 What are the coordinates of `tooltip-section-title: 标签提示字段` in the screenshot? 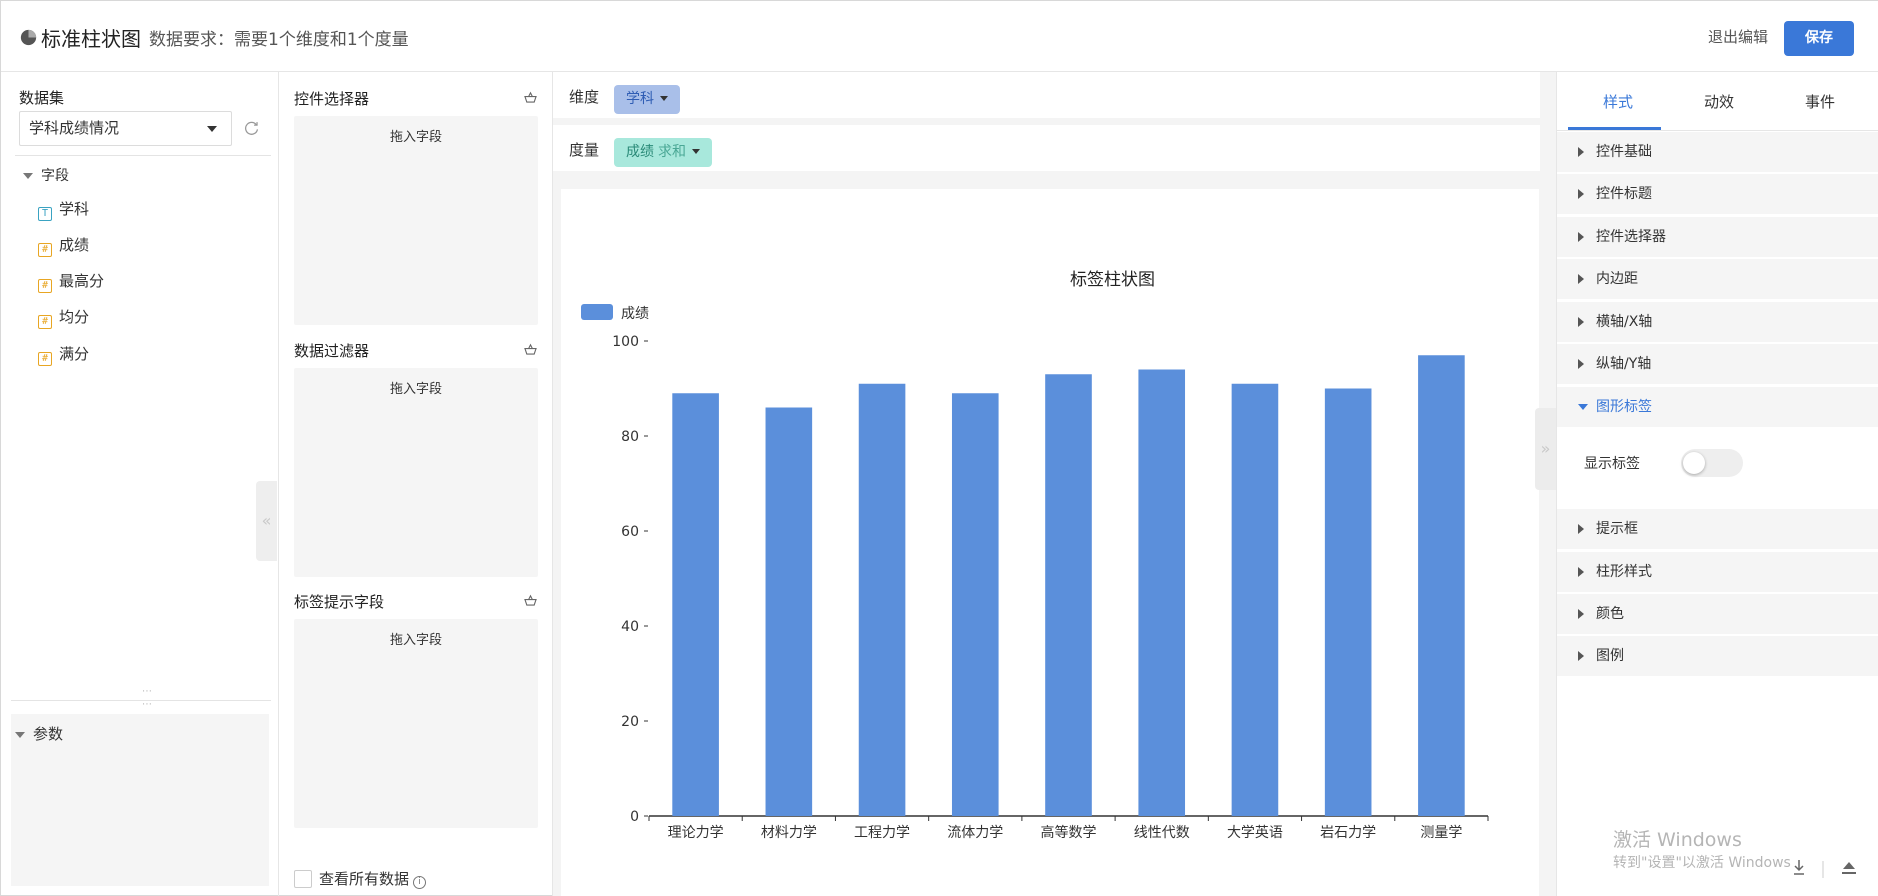 It's located at (339, 602).